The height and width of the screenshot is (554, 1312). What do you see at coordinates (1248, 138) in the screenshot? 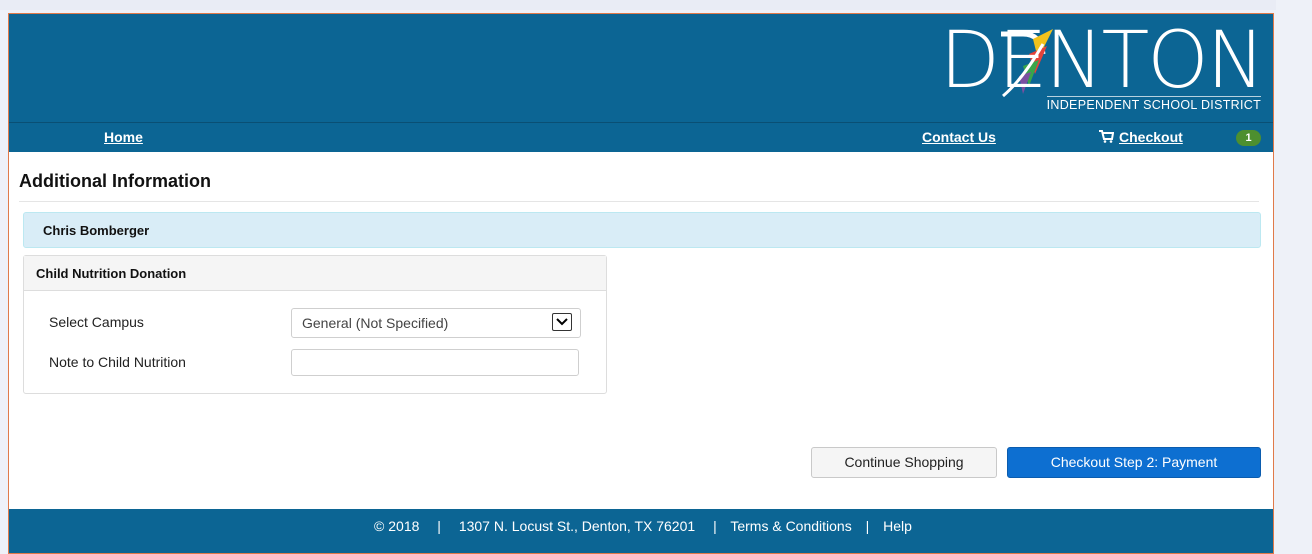
I see `cart-count-badge: 1` at bounding box center [1248, 138].